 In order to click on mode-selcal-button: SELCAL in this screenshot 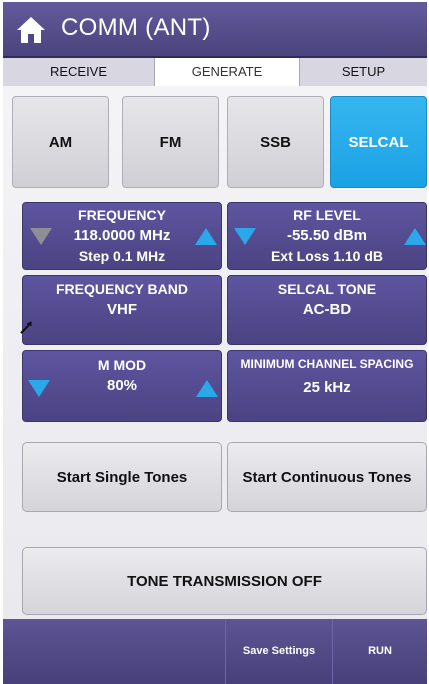, I will do `click(378, 142)`.